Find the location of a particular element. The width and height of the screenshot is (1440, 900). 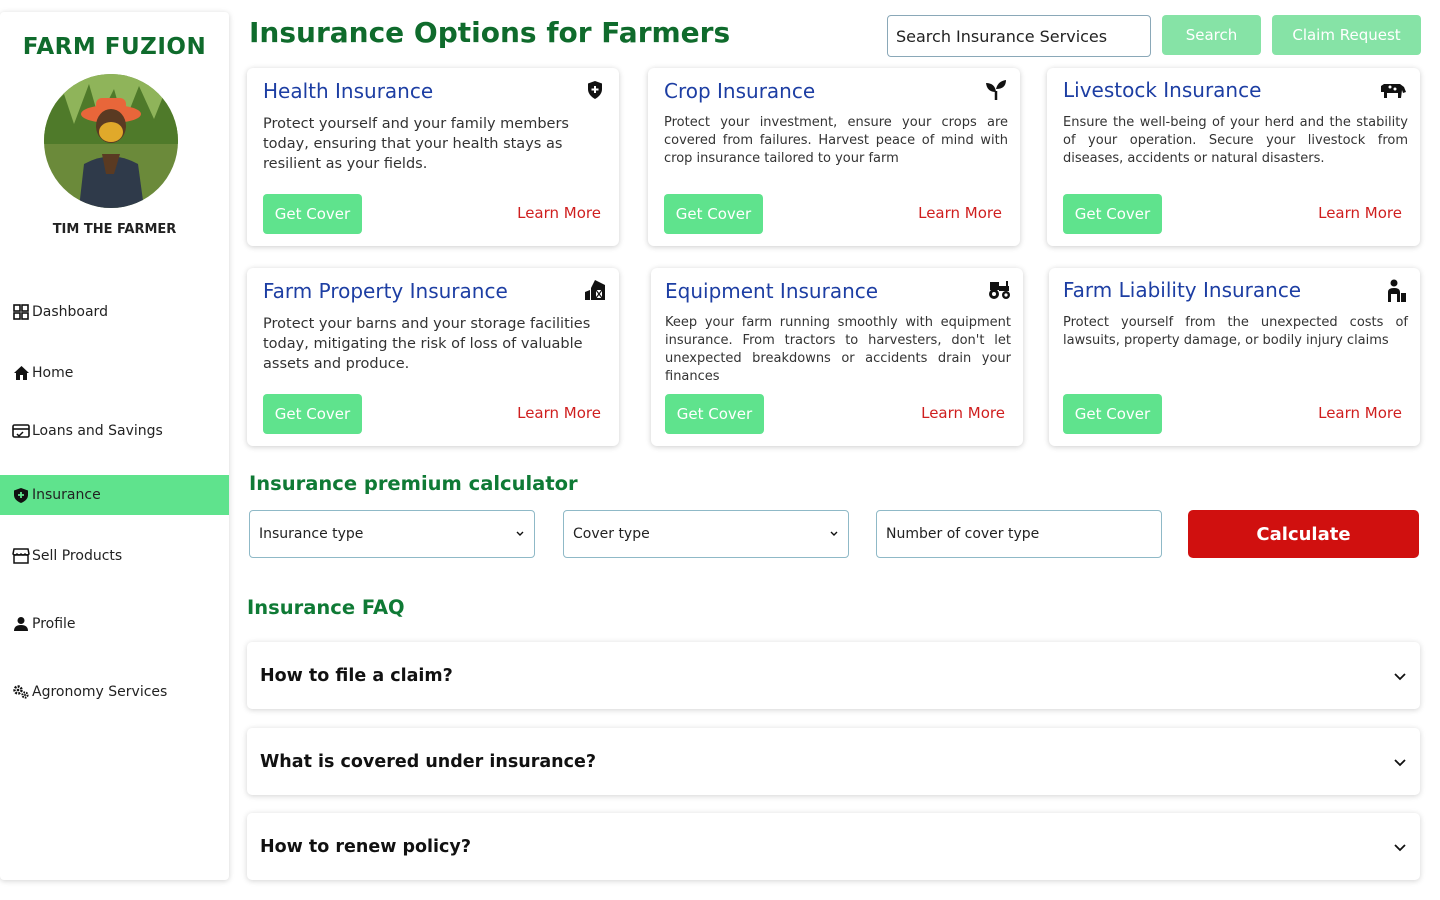

page-title: Insurance Options for Farmers is located at coordinates (490, 32).